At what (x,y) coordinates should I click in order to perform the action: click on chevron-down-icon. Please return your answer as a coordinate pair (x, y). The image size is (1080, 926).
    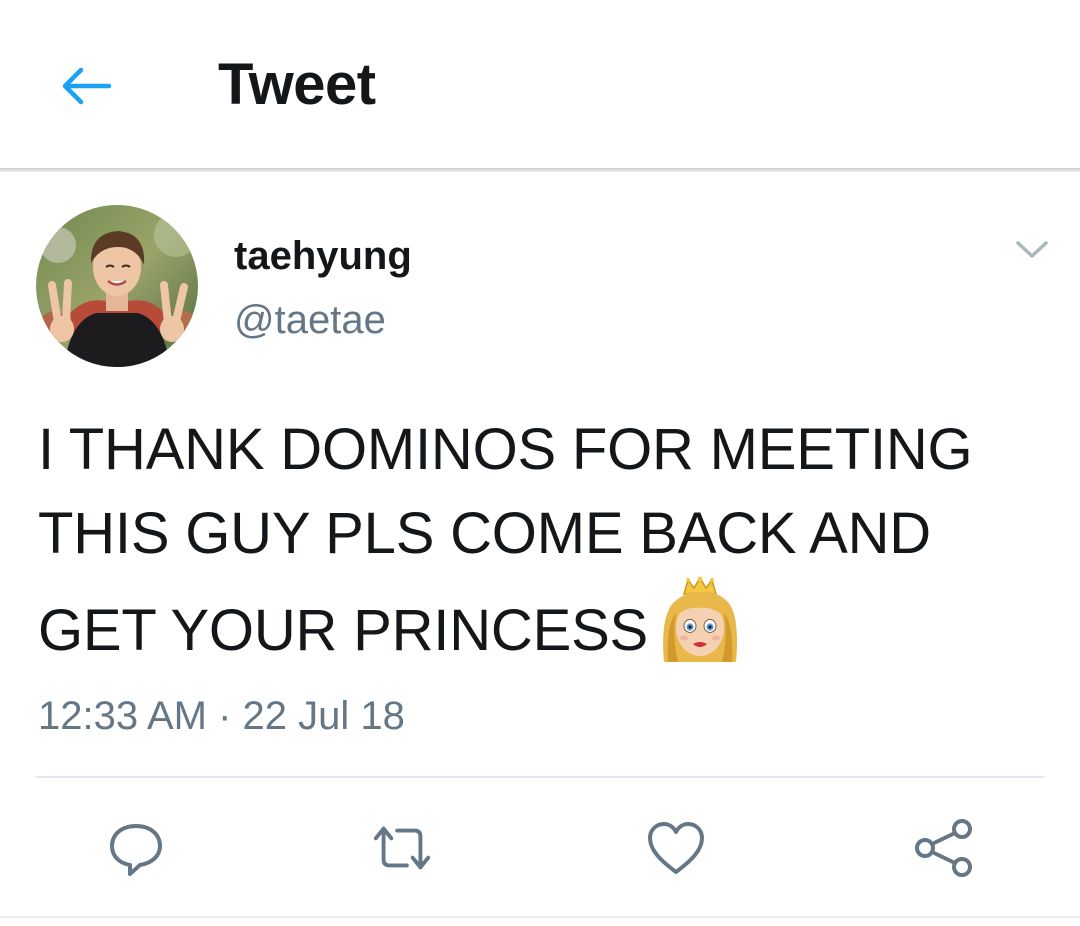
    Looking at the image, I should click on (1032, 249).